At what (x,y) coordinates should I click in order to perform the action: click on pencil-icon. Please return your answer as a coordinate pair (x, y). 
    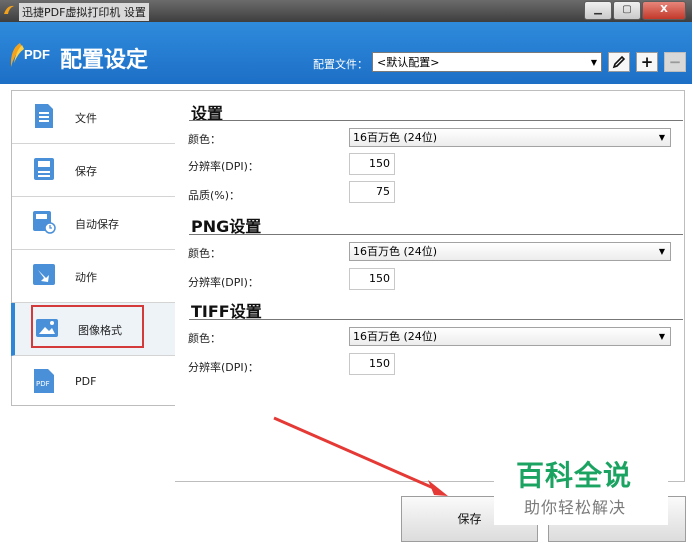
    Looking at the image, I should click on (619, 62).